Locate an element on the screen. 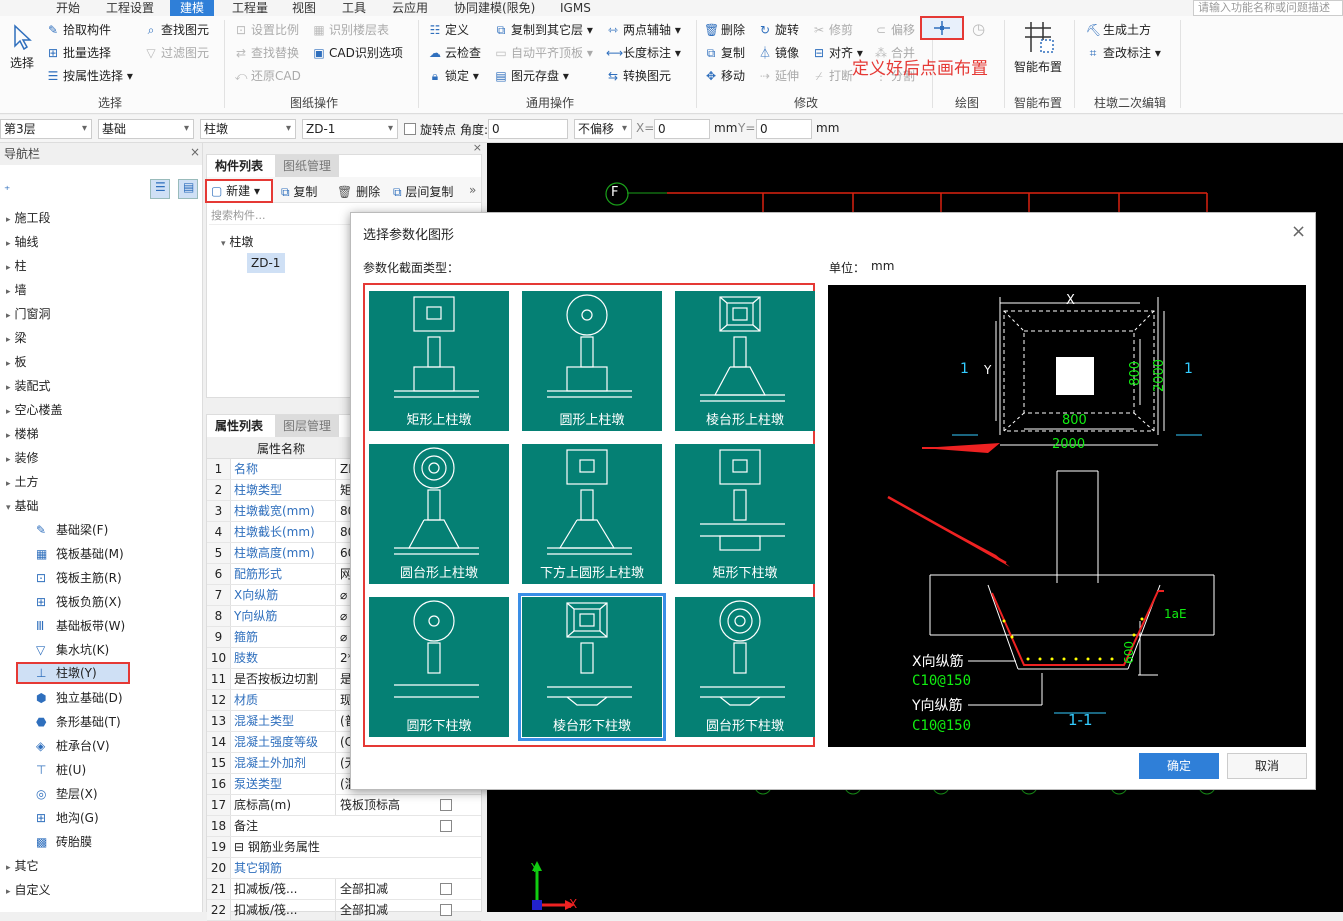  cloud-check-button: ☁ 云检查 is located at coordinates (454, 53).